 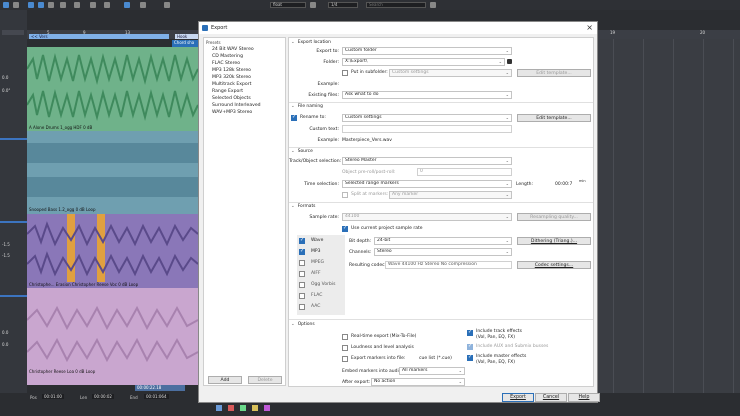 I want to click on use-project-rate-checkbox, so click(x=345, y=228).